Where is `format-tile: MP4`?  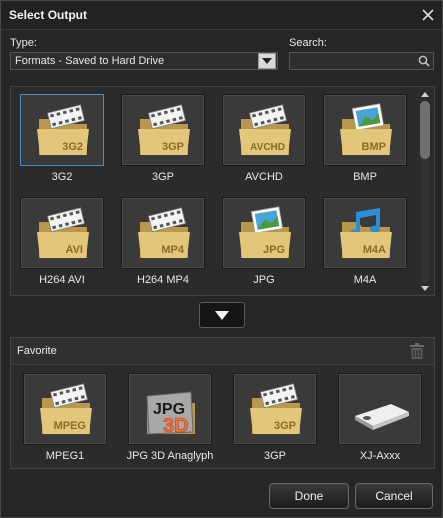 format-tile: MP4 is located at coordinates (163, 233).